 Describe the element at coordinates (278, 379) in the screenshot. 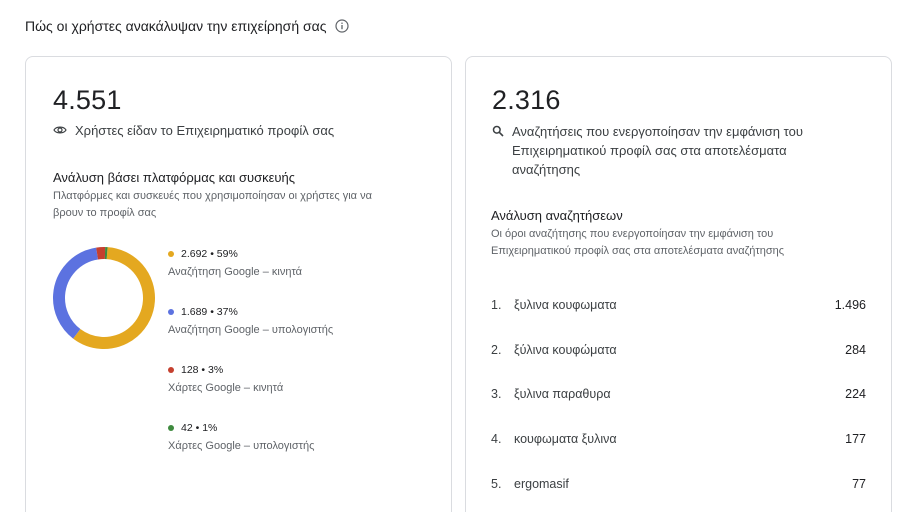

I see `legend-item-maps-mobile: 128 • 3% Χάρτες Google – κινητά` at that location.